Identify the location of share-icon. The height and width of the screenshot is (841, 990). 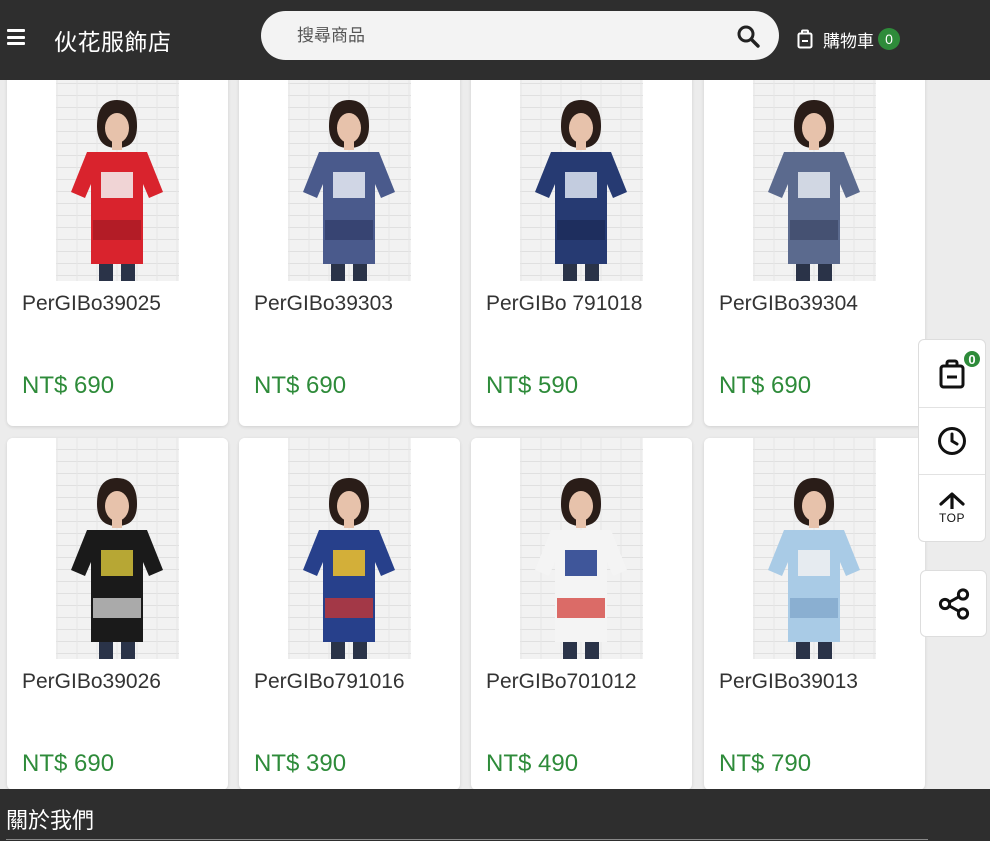
(953, 603).